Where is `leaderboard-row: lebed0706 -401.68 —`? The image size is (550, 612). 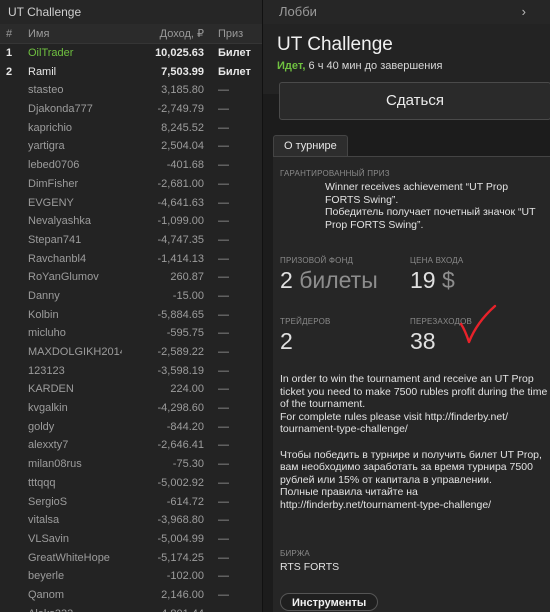
leaderboard-row: lebed0706 -401.68 — is located at coordinates (131, 165).